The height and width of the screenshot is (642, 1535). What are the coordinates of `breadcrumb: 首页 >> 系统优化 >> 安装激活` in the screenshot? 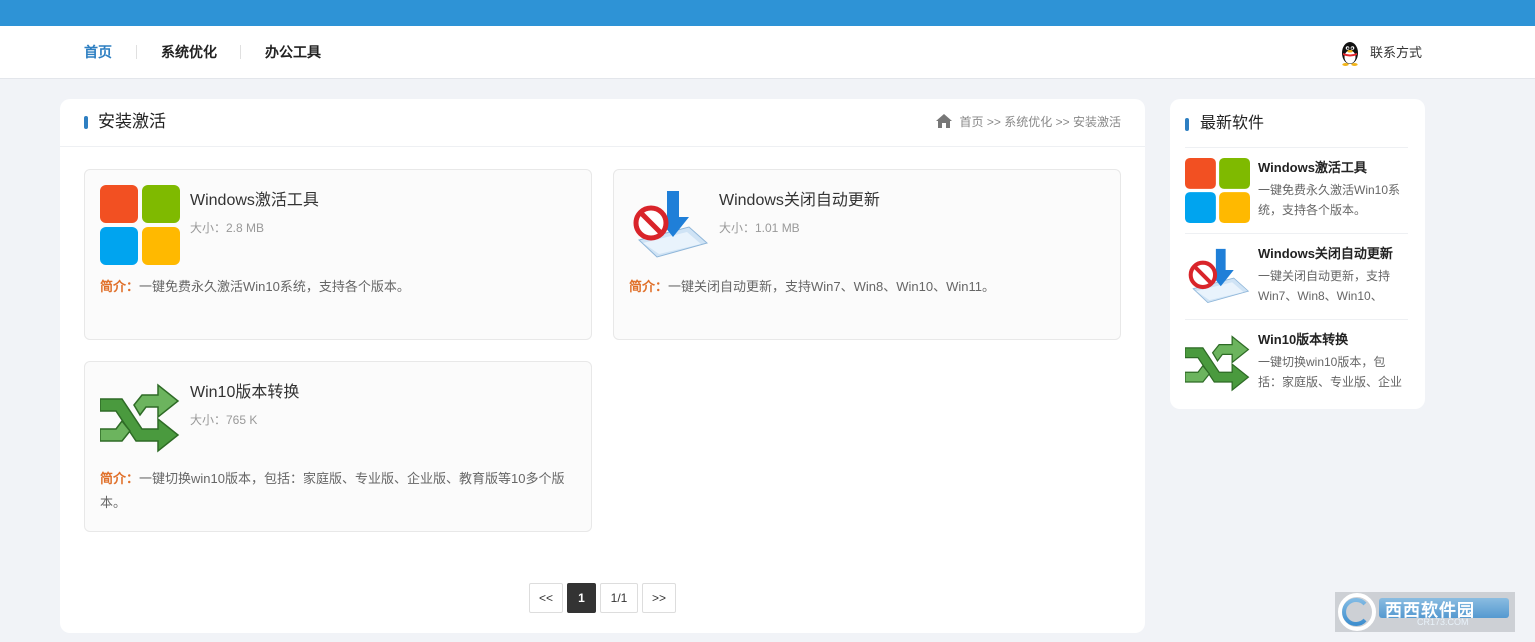 It's located at (1028, 122).